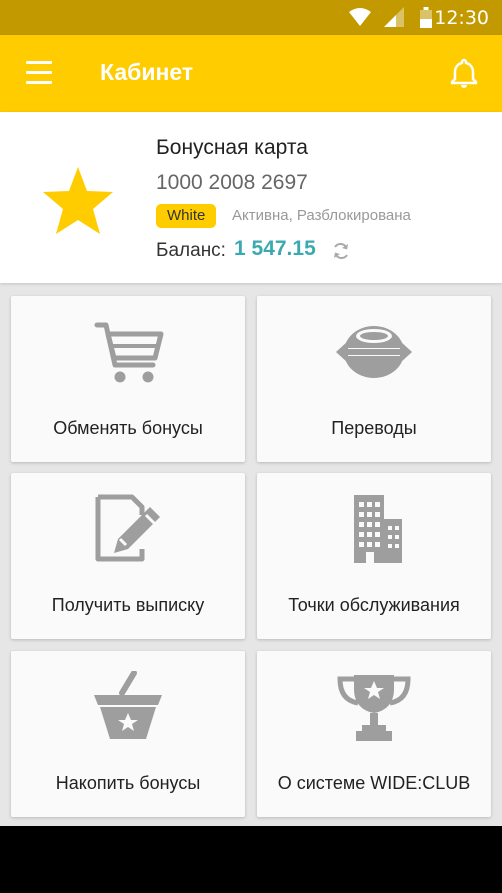 The height and width of the screenshot is (893, 502). Describe the element at coordinates (128, 705) in the screenshot. I see `basket-icon` at that location.